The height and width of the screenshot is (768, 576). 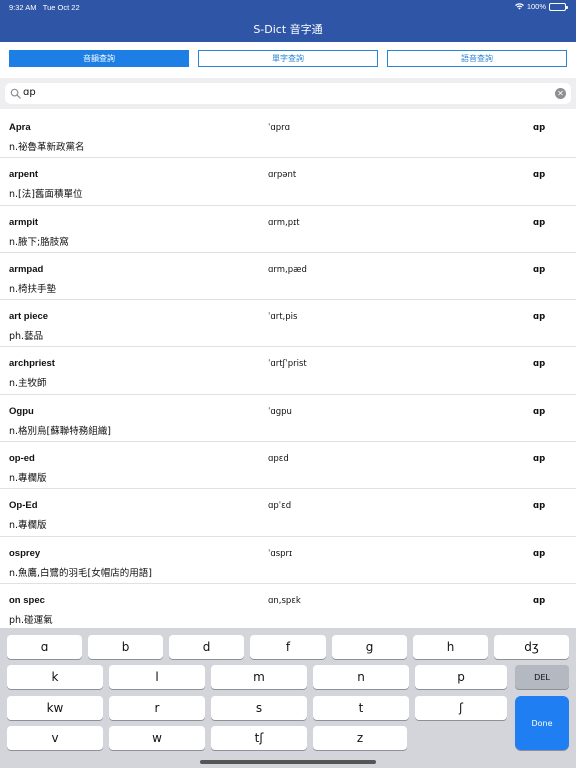 What do you see at coordinates (288, 762) in the screenshot?
I see `home-indicator` at bounding box center [288, 762].